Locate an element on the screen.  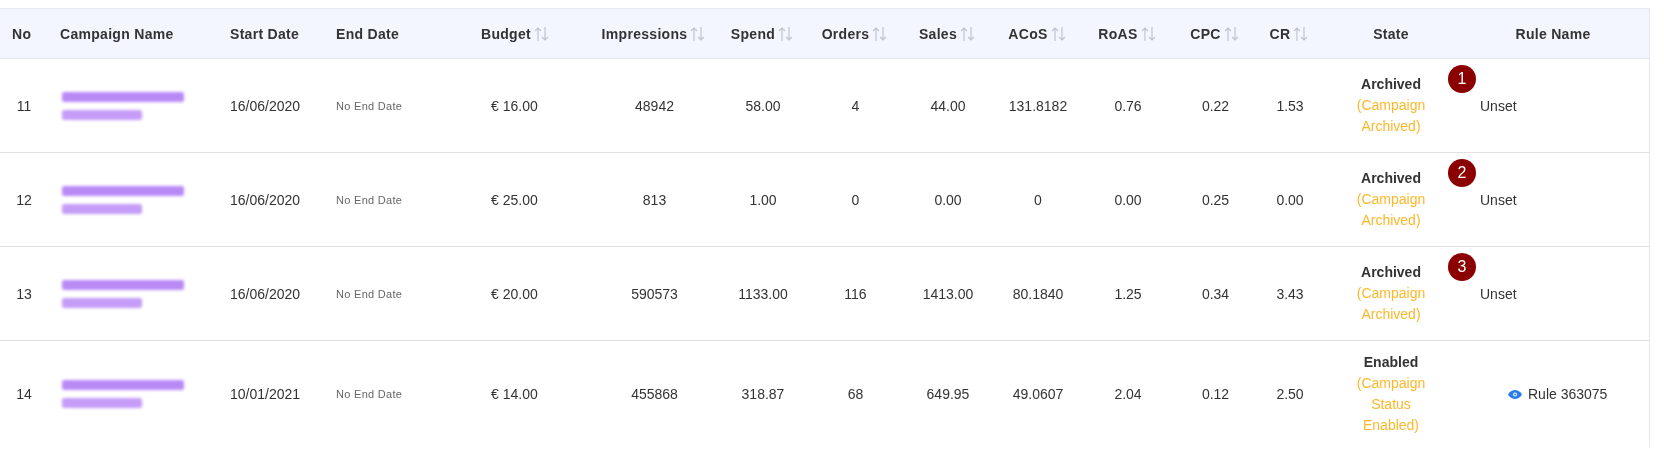
rule-link: Rule 363075 is located at coordinates (1568, 394).